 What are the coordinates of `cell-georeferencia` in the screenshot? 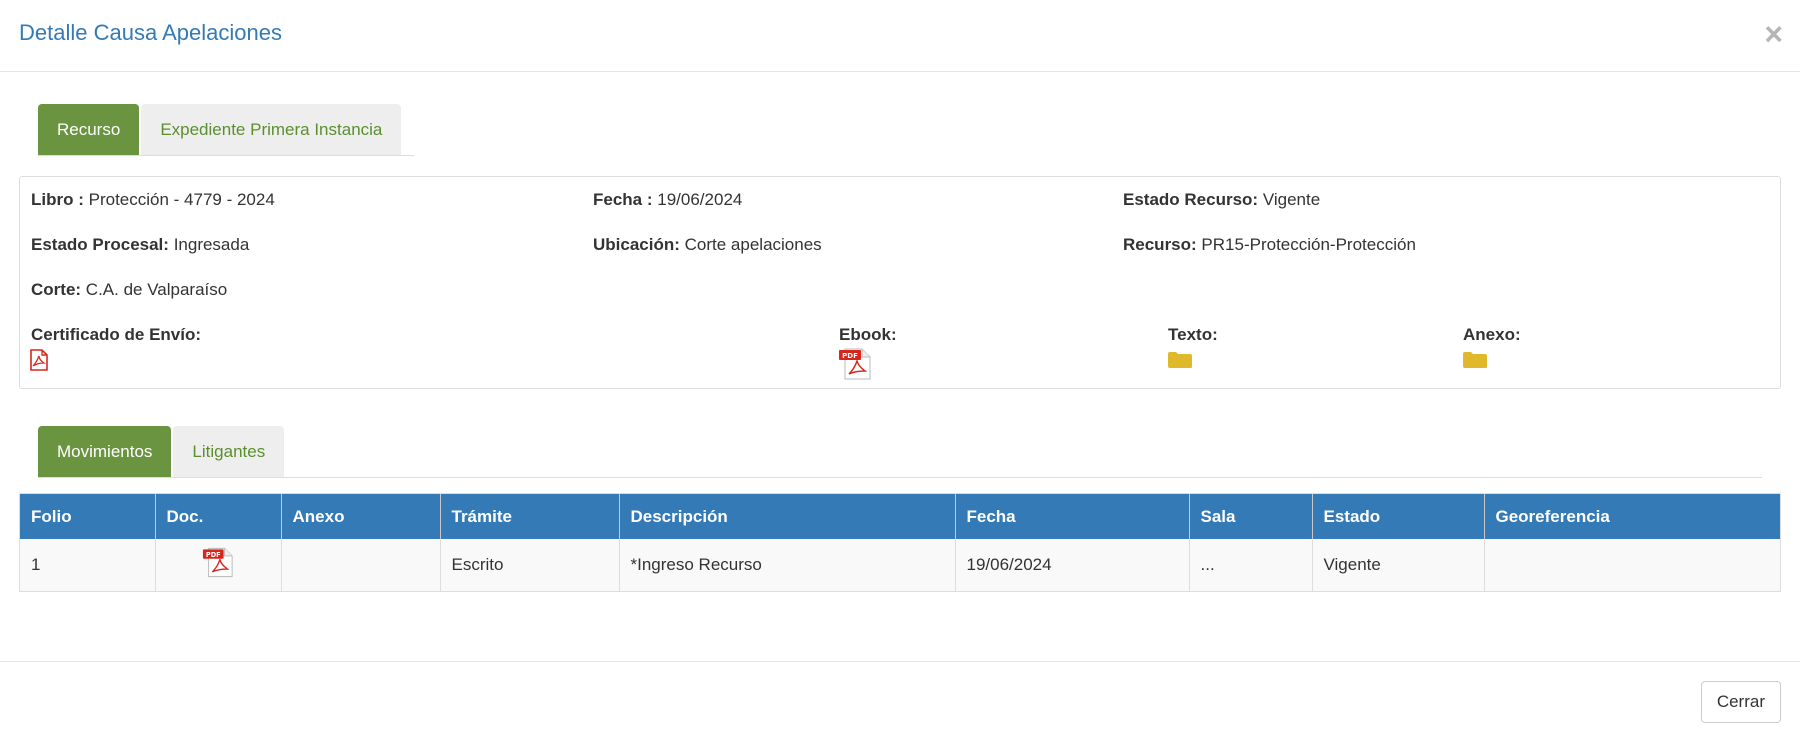 It's located at (1632, 565).